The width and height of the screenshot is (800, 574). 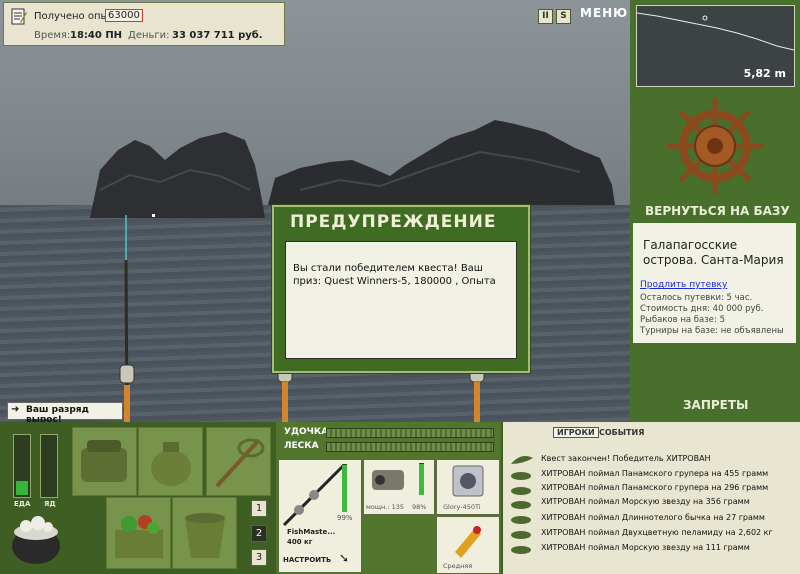 What do you see at coordinates (563, 16) in the screenshot?
I see `sound-button: S` at bounding box center [563, 16].